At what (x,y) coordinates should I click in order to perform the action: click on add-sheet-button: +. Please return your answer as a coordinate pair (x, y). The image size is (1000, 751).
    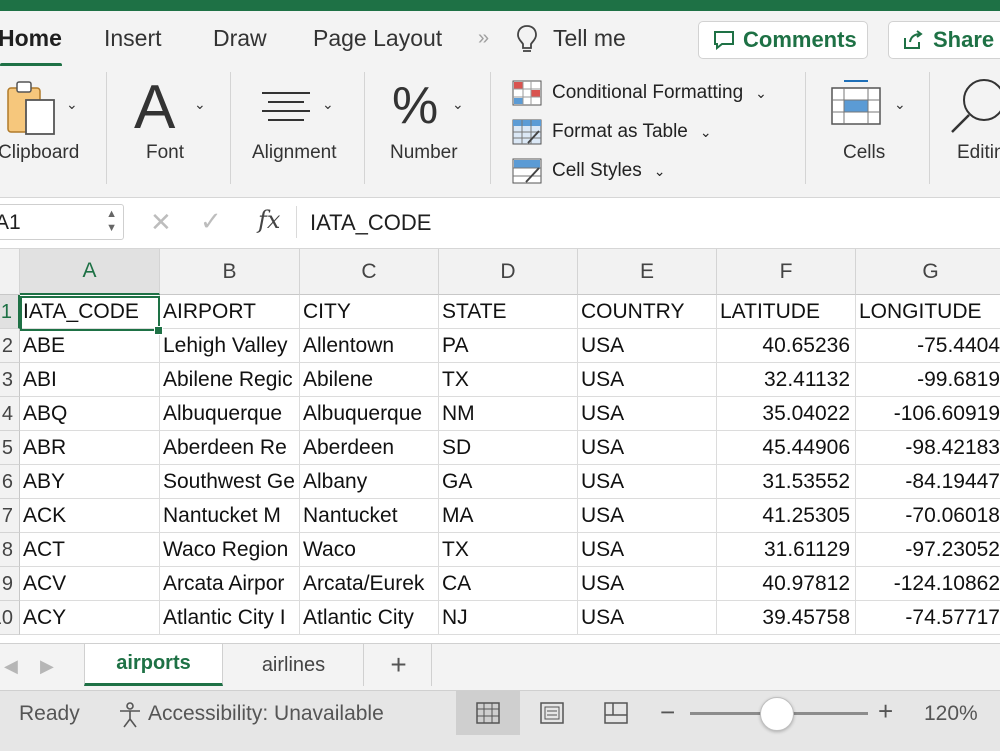
    Looking at the image, I should click on (399, 665).